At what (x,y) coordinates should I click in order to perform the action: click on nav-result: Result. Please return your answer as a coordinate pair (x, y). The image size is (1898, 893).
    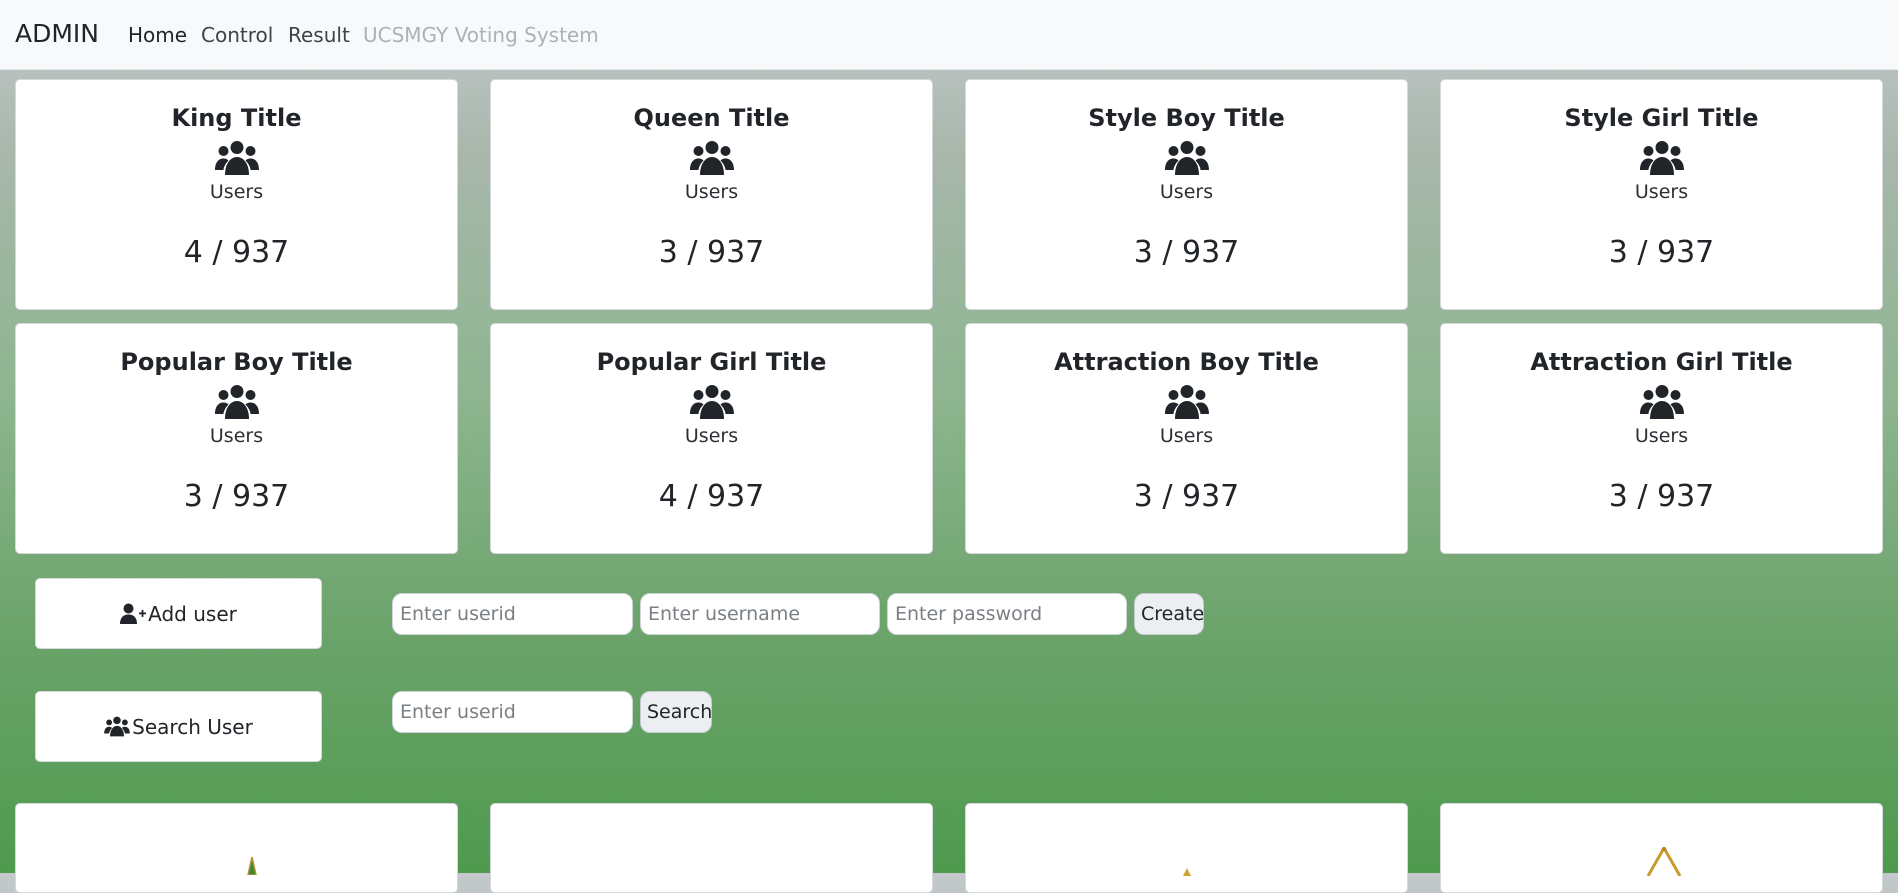
    Looking at the image, I should click on (319, 35).